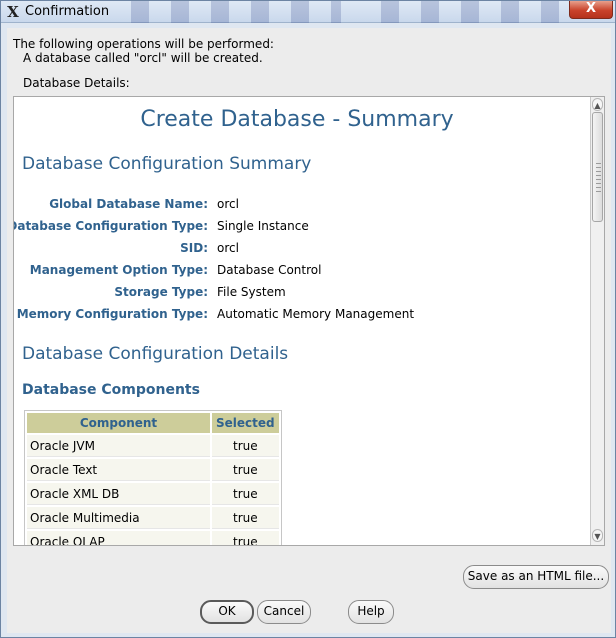  I want to click on field-row: Storage Type: File System, so click(299, 295).